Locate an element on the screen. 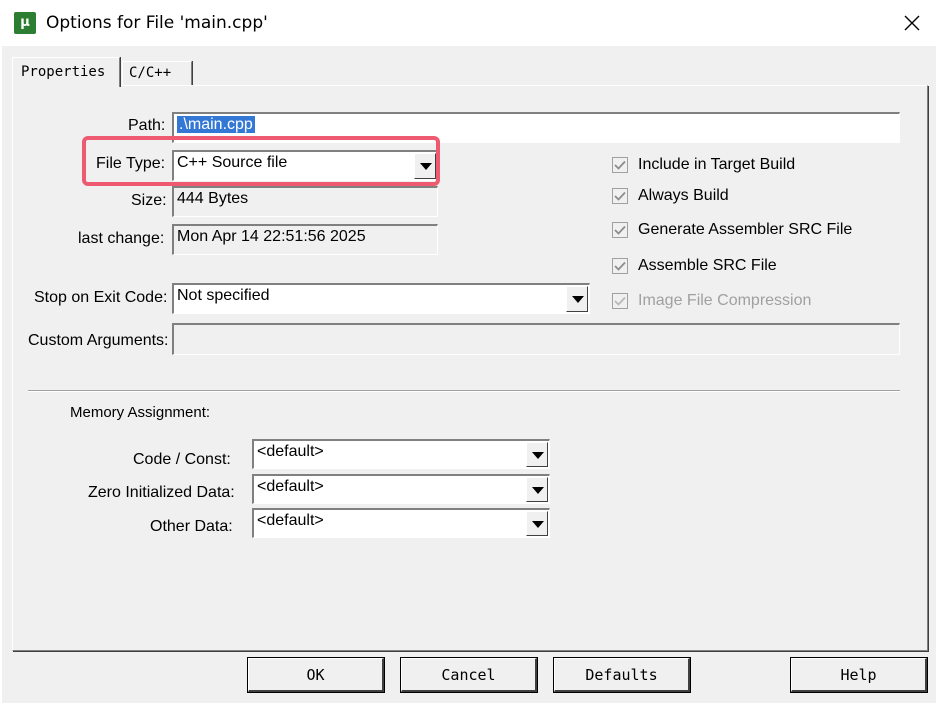 This screenshot has width=938, height=705. file-type-value: C++ Source file is located at coordinates (232, 162).